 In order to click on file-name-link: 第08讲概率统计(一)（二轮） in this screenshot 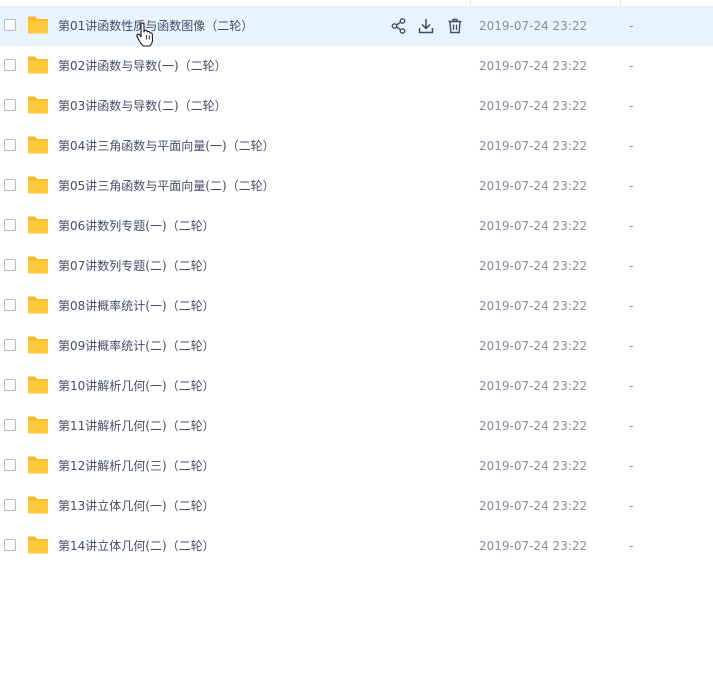, I will do `click(136, 306)`.